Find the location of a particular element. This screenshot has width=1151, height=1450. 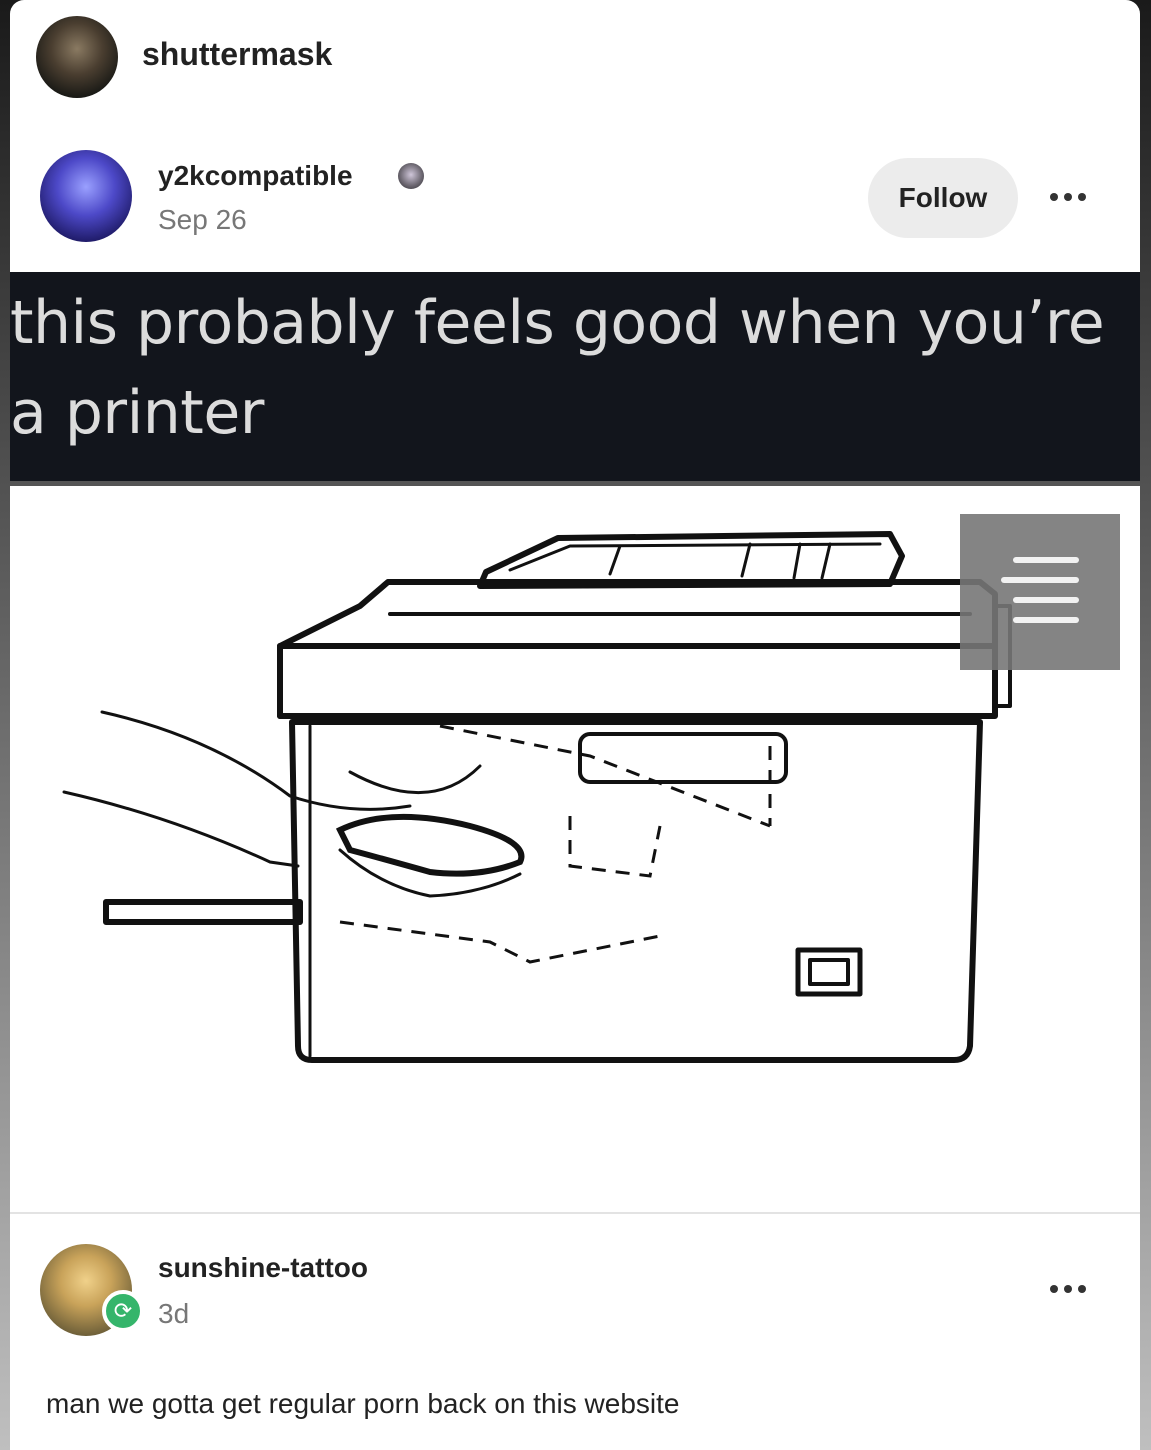

post-date: Sep 26 is located at coordinates (202, 219).